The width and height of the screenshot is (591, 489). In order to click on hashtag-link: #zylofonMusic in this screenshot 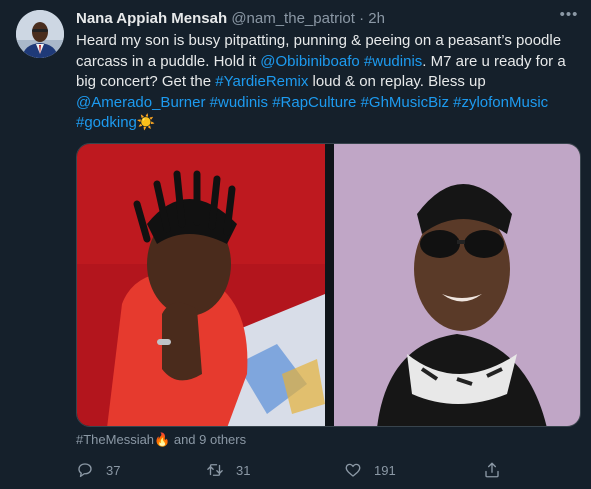, I will do `click(500, 102)`.